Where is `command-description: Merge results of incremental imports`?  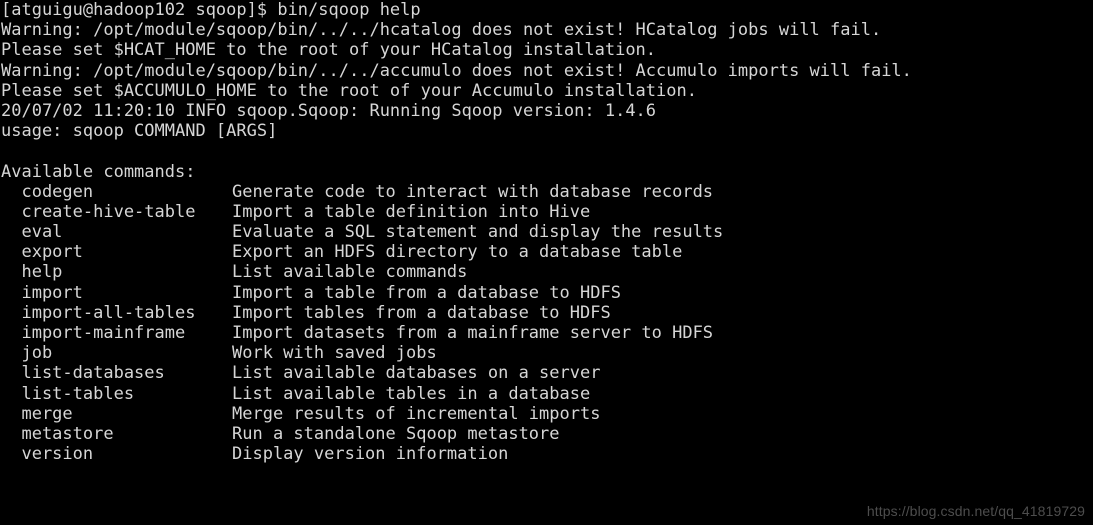
command-description: Merge results of incremental imports is located at coordinates (416, 413).